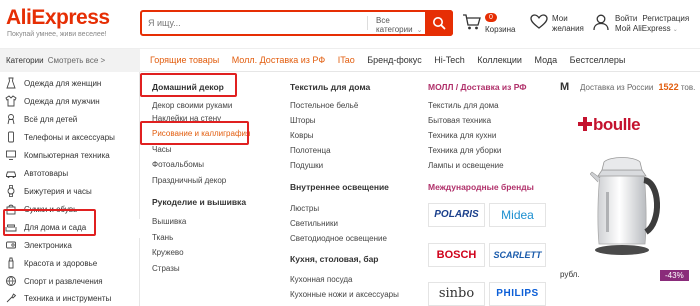 Image resolution: width=700 pixels, height=306 pixels. What do you see at coordinates (11, 174) in the screenshot?
I see `car-icon` at bounding box center [11, 174].